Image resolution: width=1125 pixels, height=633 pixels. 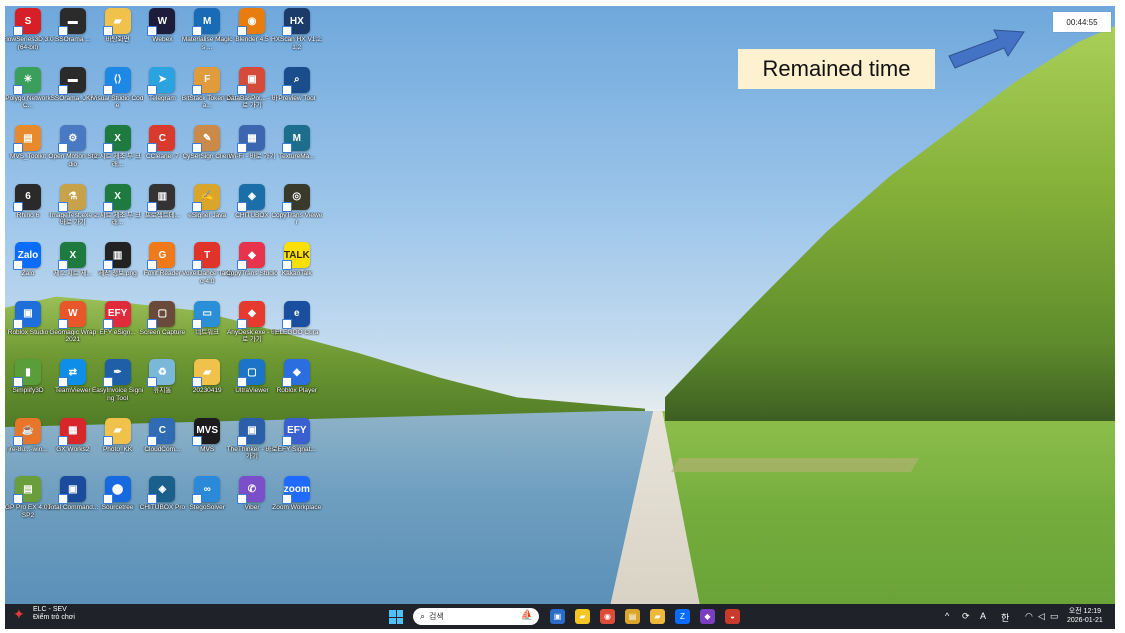 I want to click on desktop-icon: TALK KakaoTalk, so click(x=297, y=271).